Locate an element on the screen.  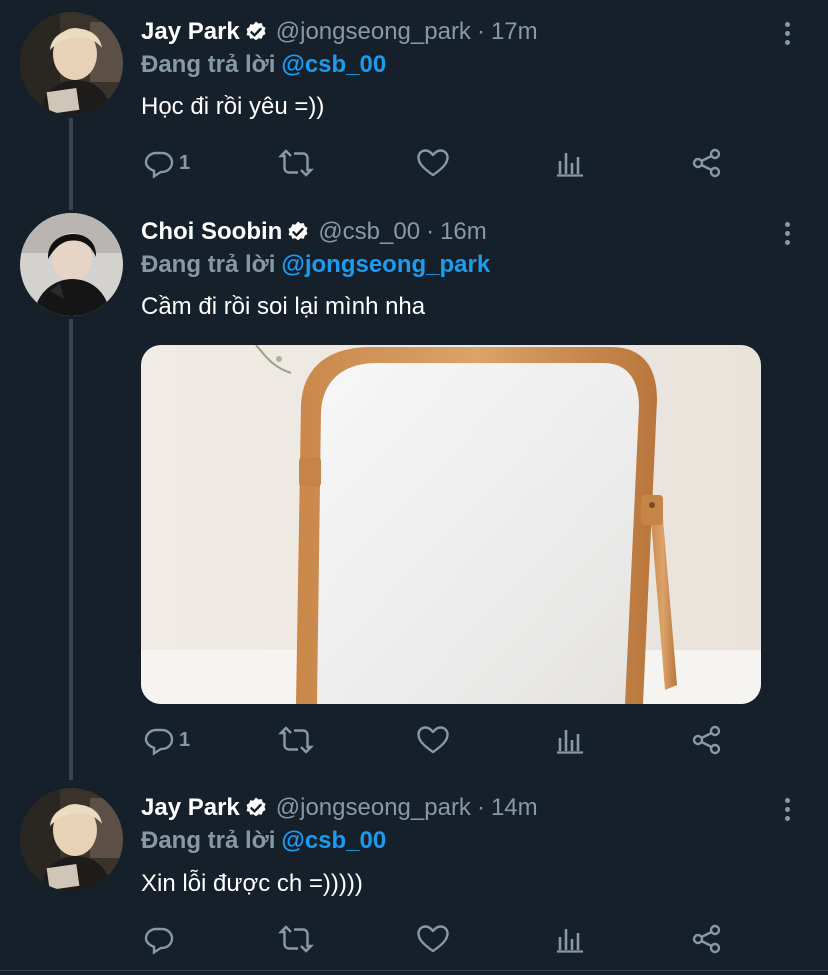
divider is located at coordinates (414, 970).